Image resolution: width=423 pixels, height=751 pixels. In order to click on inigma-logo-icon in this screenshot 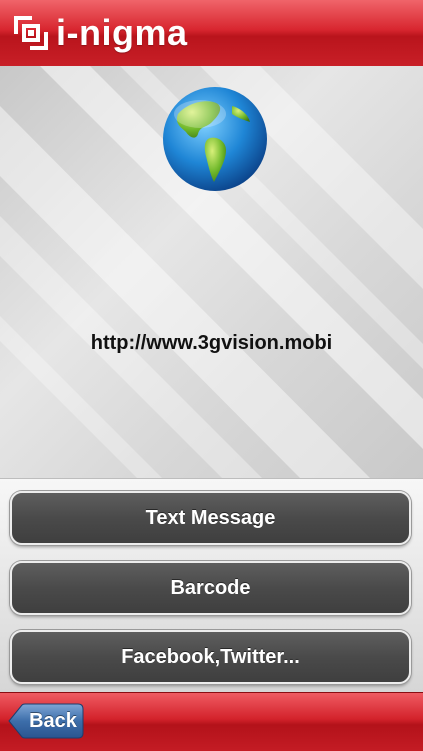, I will do `click(31, 33)`.